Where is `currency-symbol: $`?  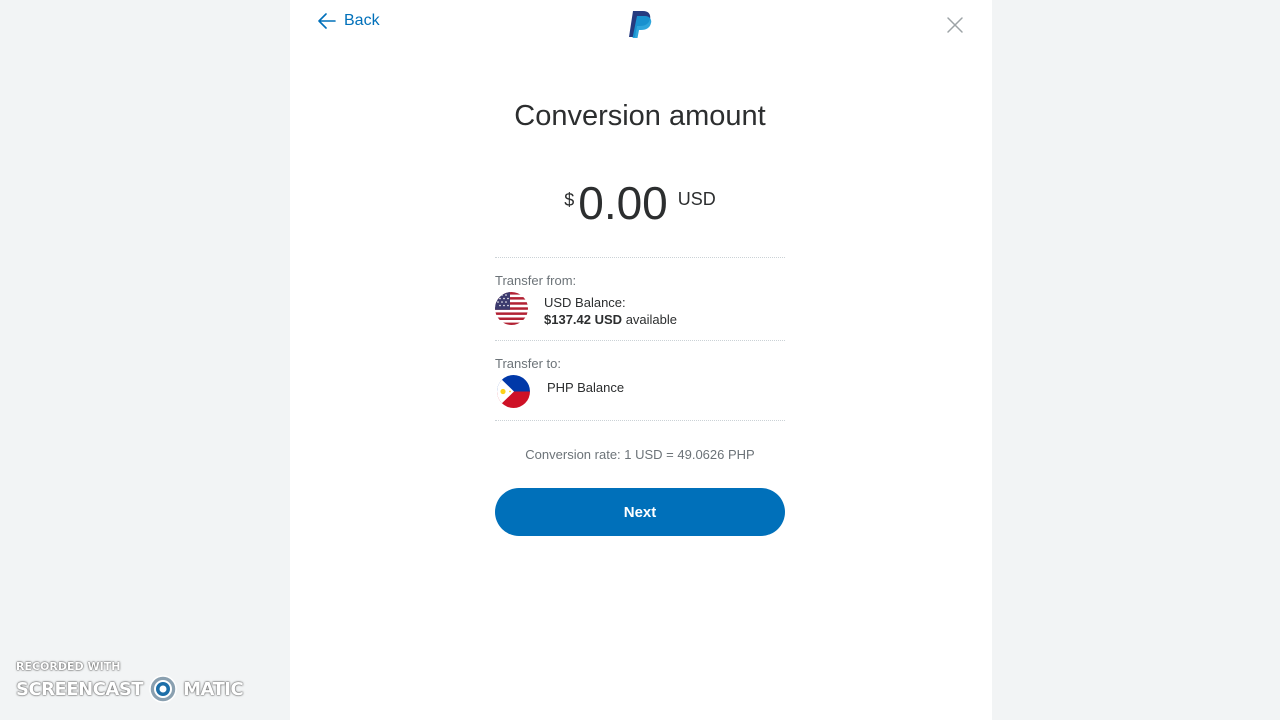 currency-symbol: $ is located at coordinates (569, 200).